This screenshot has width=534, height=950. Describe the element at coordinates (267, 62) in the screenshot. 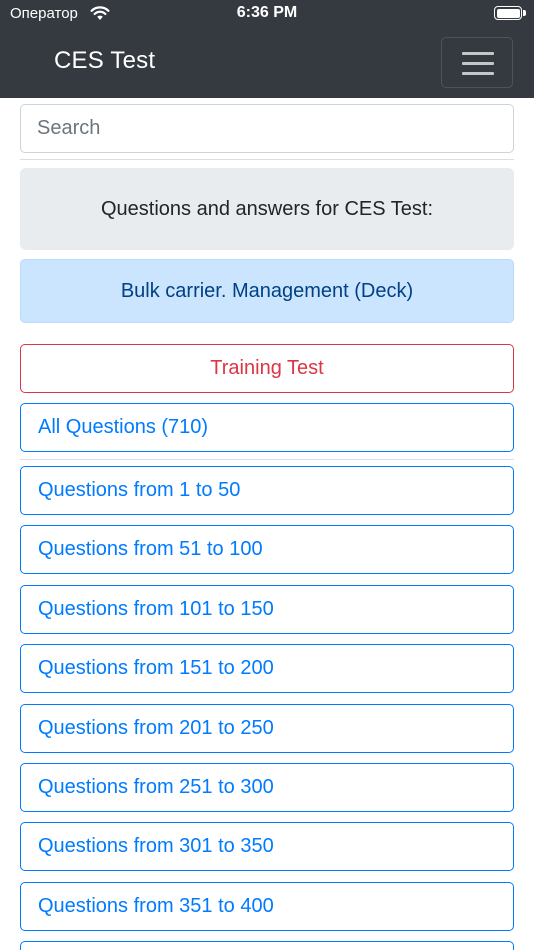

I see `navbar: CES Test` at that location.